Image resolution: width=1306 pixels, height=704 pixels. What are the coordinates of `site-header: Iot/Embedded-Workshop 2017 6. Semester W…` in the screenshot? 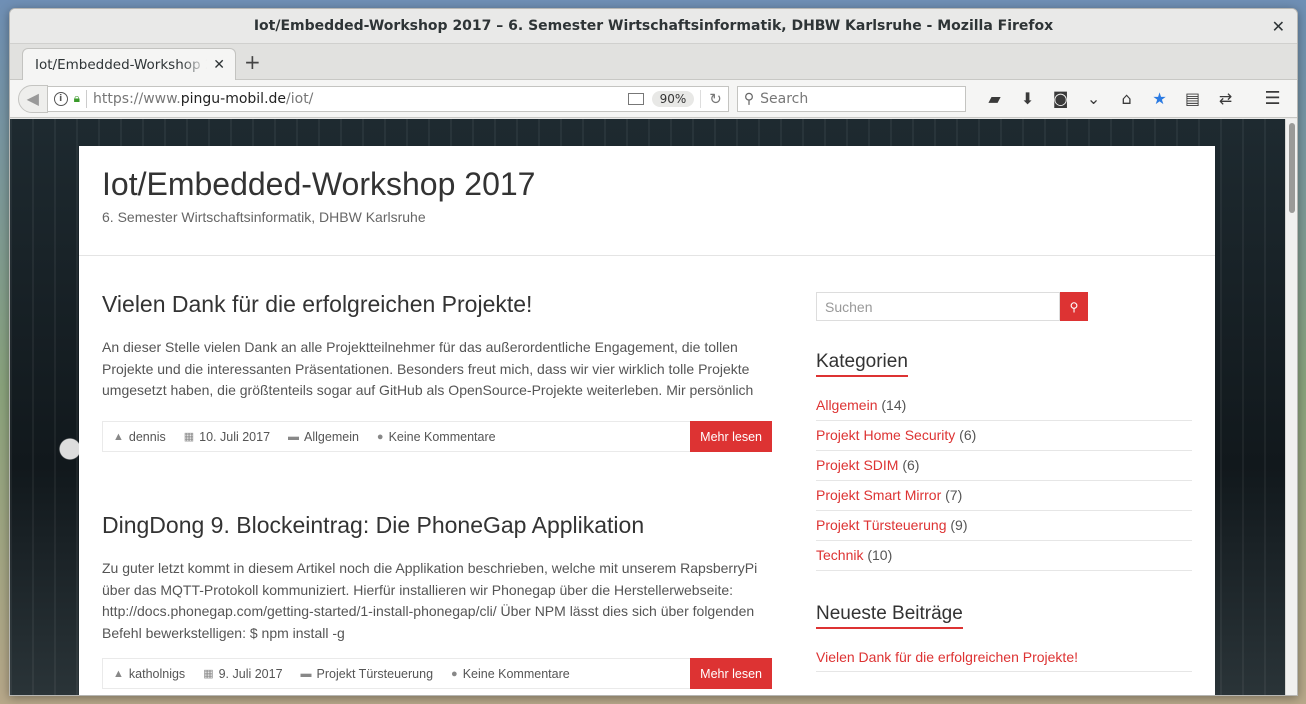 It's located at (647, 201).